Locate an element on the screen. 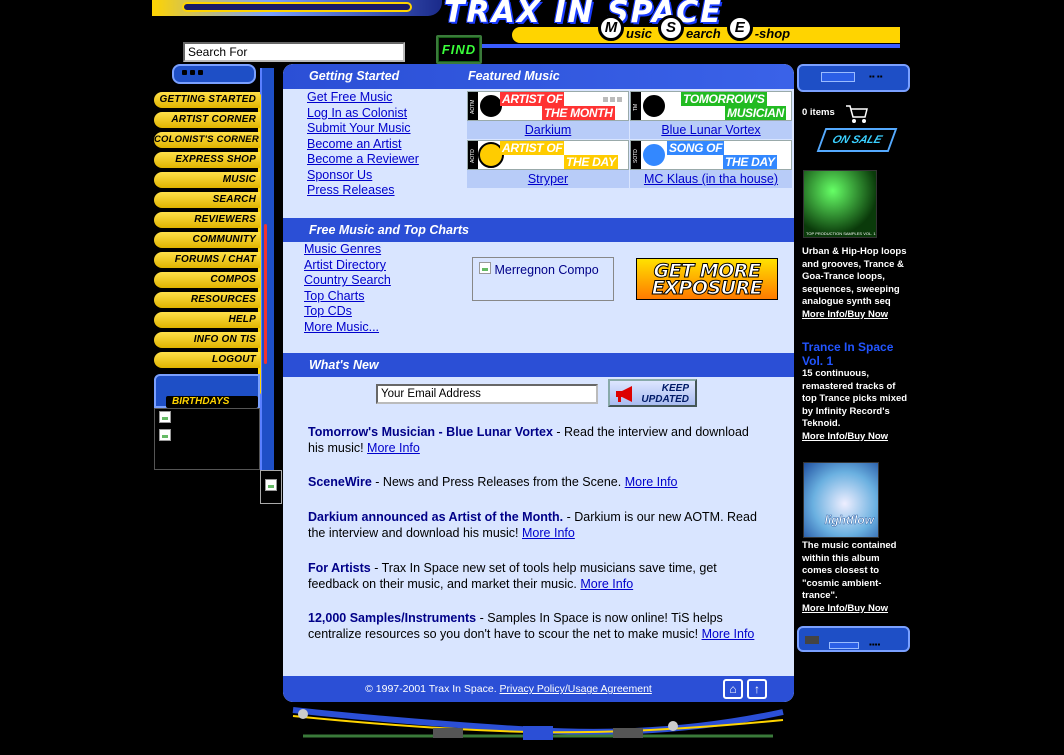  nav-help: HELP is located at coordinates (207, 320).